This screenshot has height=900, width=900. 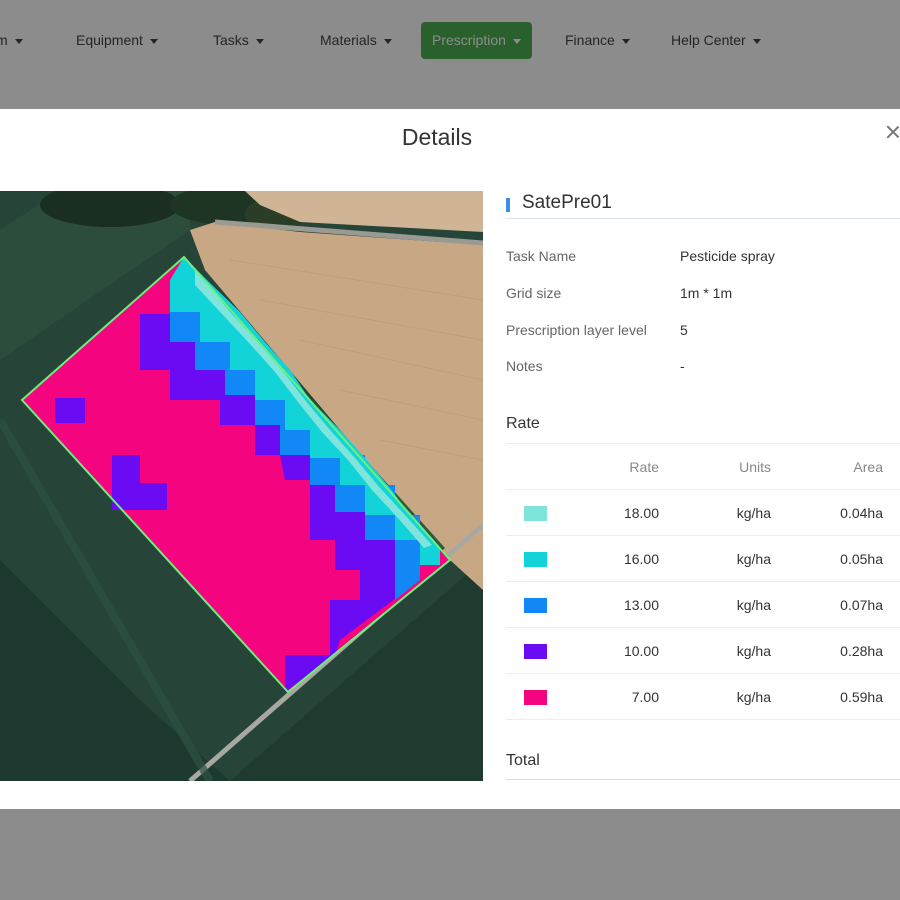 I want to click on rate-area: 0.28ha, so click(x=835, y=650).